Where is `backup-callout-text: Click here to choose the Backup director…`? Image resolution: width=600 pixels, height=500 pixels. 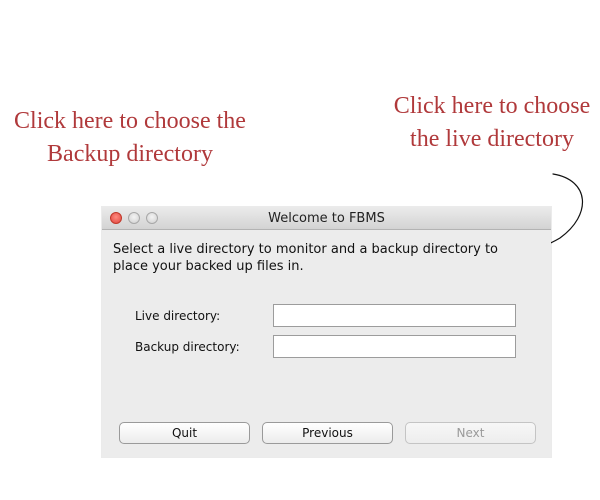
backup-callout-text: Click here to choose the Backup director… is located at coordinates (130, 137).